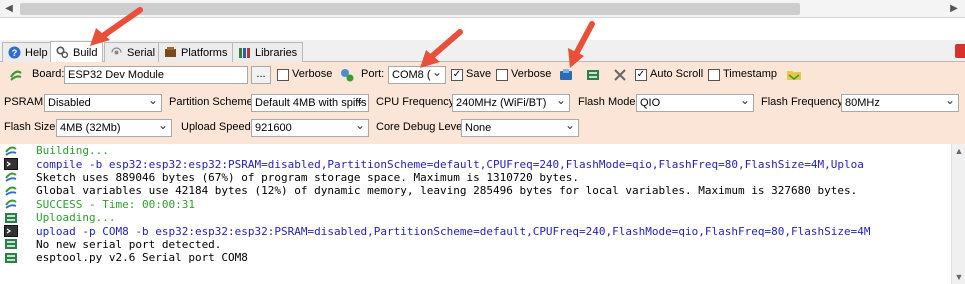 This screenshot has height=284, width=965. What do you see at coordinates (141, 52) in the screenshot?
I see `tab-label: Serial` at bounding box center [141, 52].